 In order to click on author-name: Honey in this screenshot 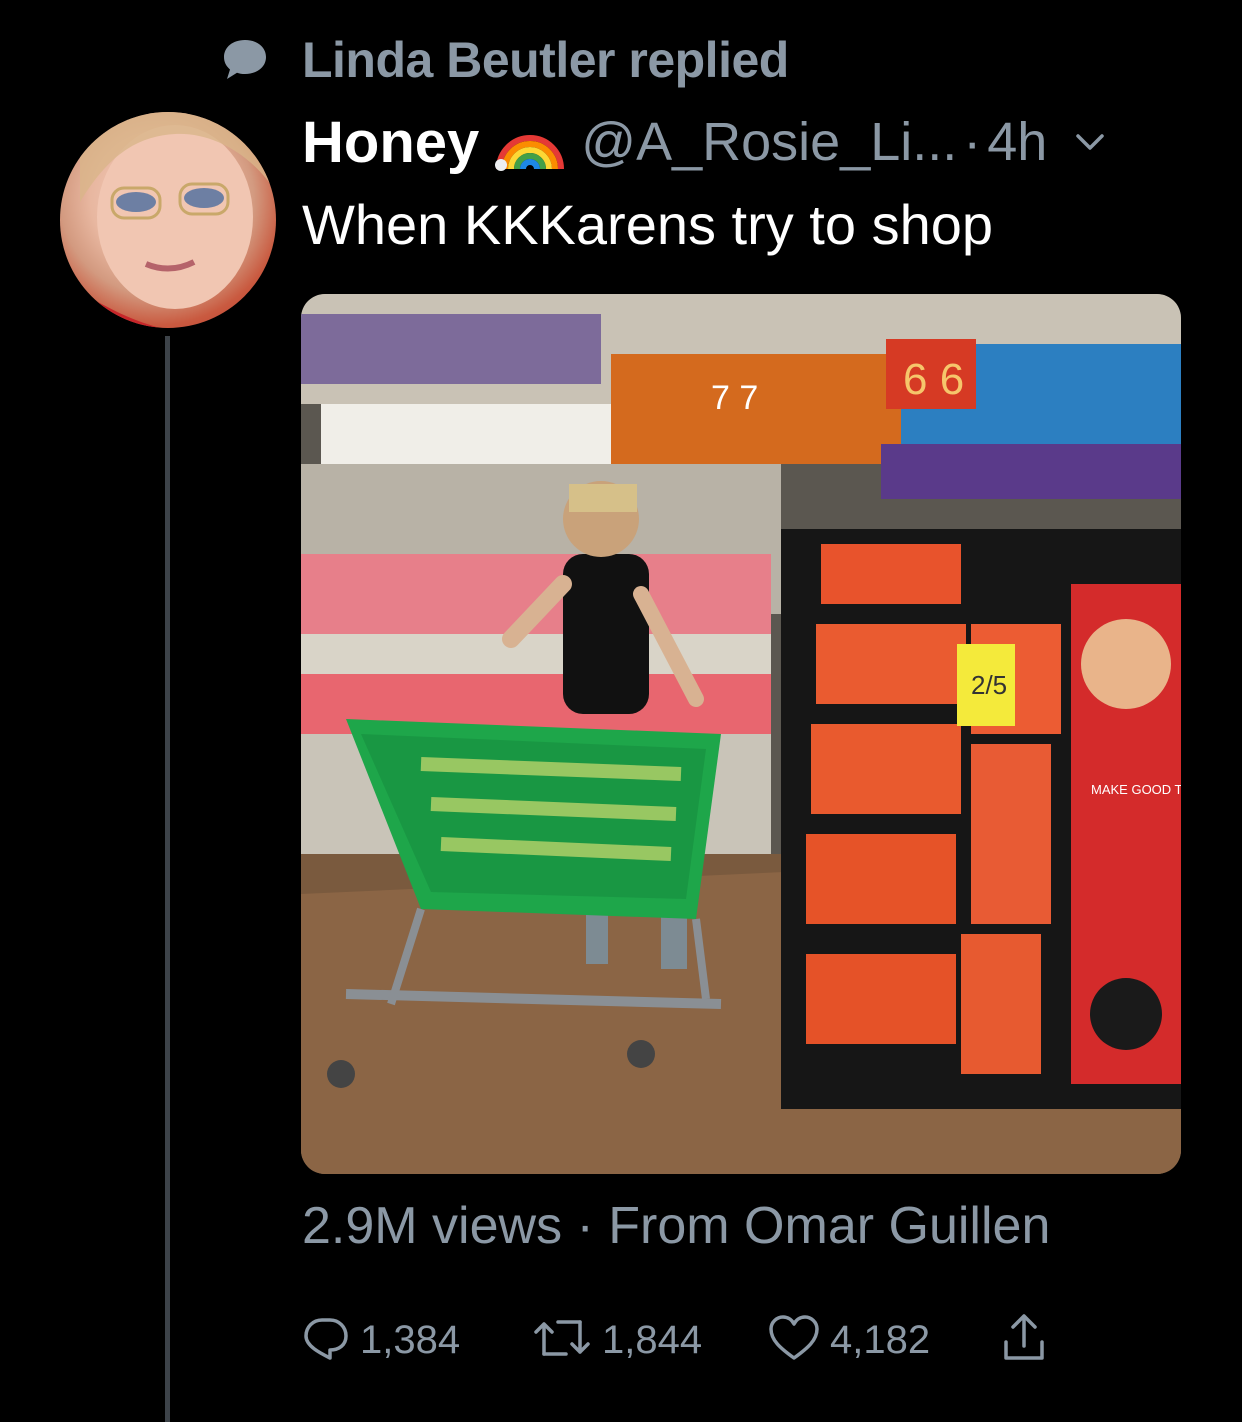, I will do `click(390, 142)`.